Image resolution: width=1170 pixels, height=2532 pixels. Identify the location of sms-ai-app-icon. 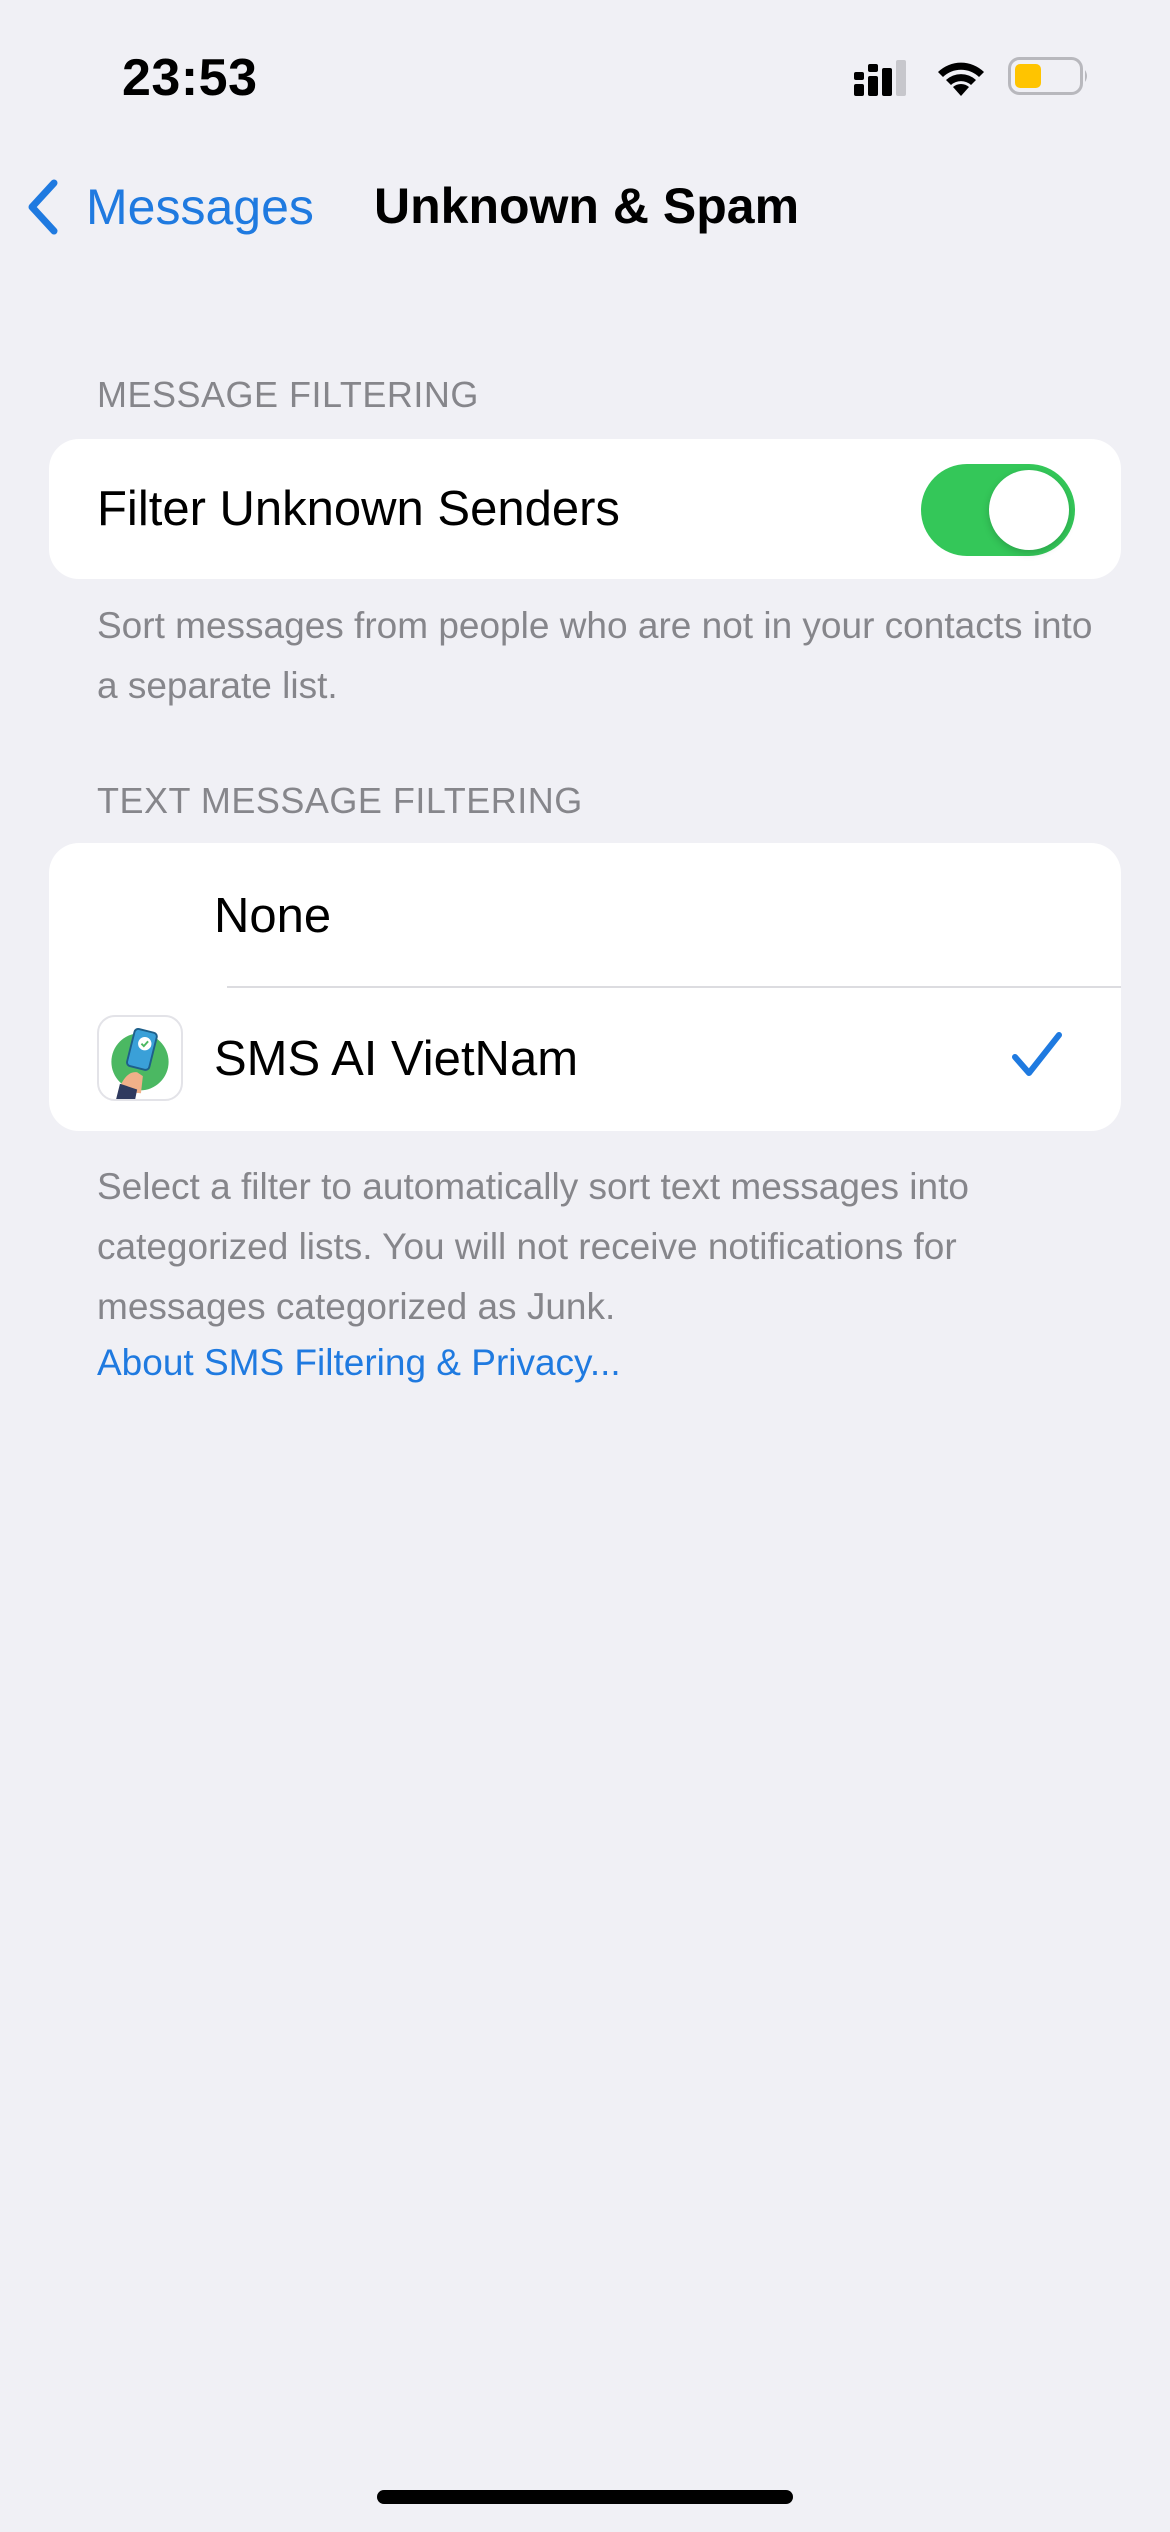
(140, 1058).